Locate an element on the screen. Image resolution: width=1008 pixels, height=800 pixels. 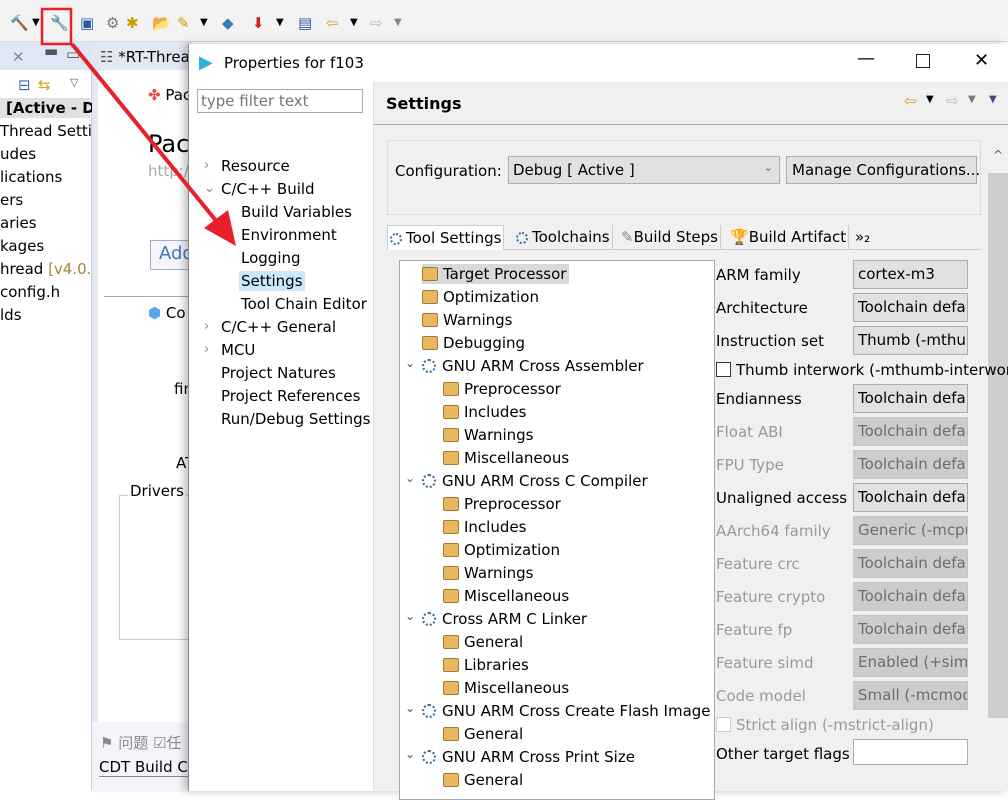
highlight-box is located at coordinates (56, 26).